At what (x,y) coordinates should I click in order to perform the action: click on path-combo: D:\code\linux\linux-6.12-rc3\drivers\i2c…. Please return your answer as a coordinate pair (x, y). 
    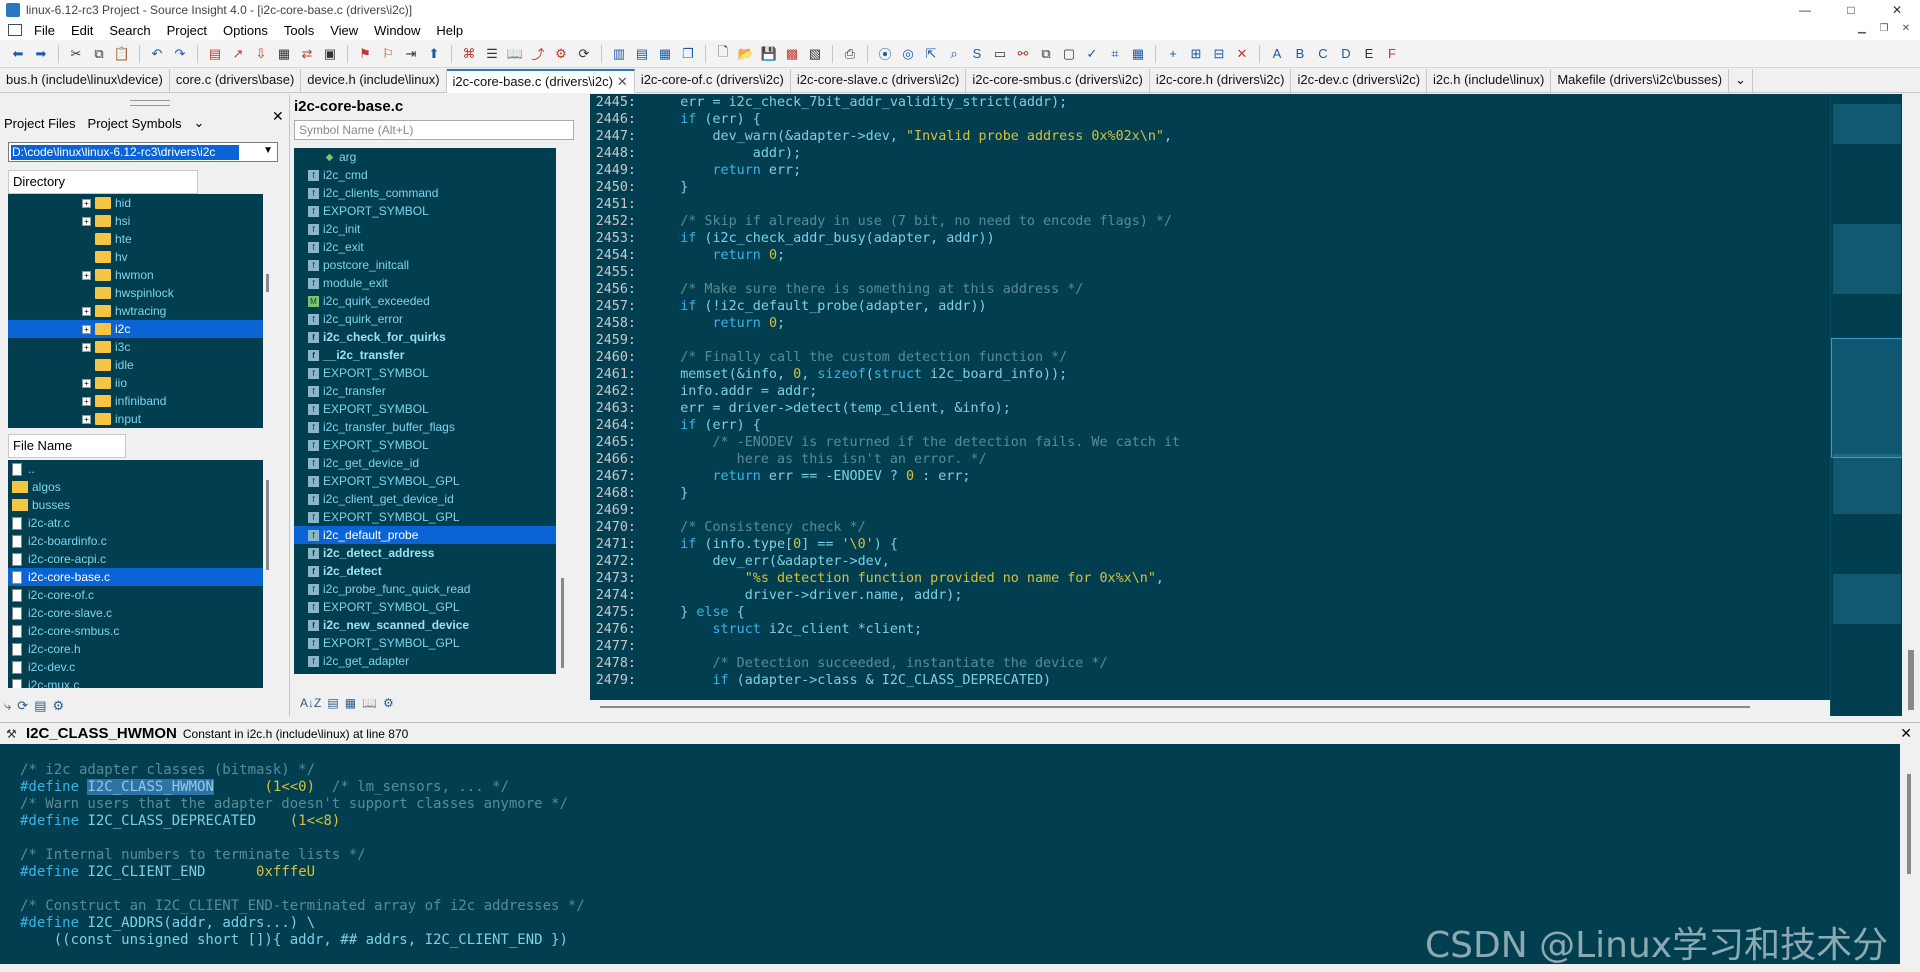
    Looking at the image, I should click on (143, 152).